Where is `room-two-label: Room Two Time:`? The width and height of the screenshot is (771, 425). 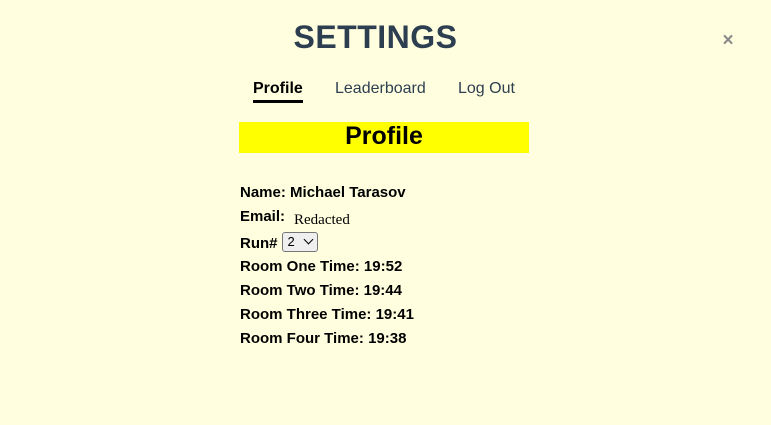
room-two-label: Room Two Time: is located at coordinates (300, 290).